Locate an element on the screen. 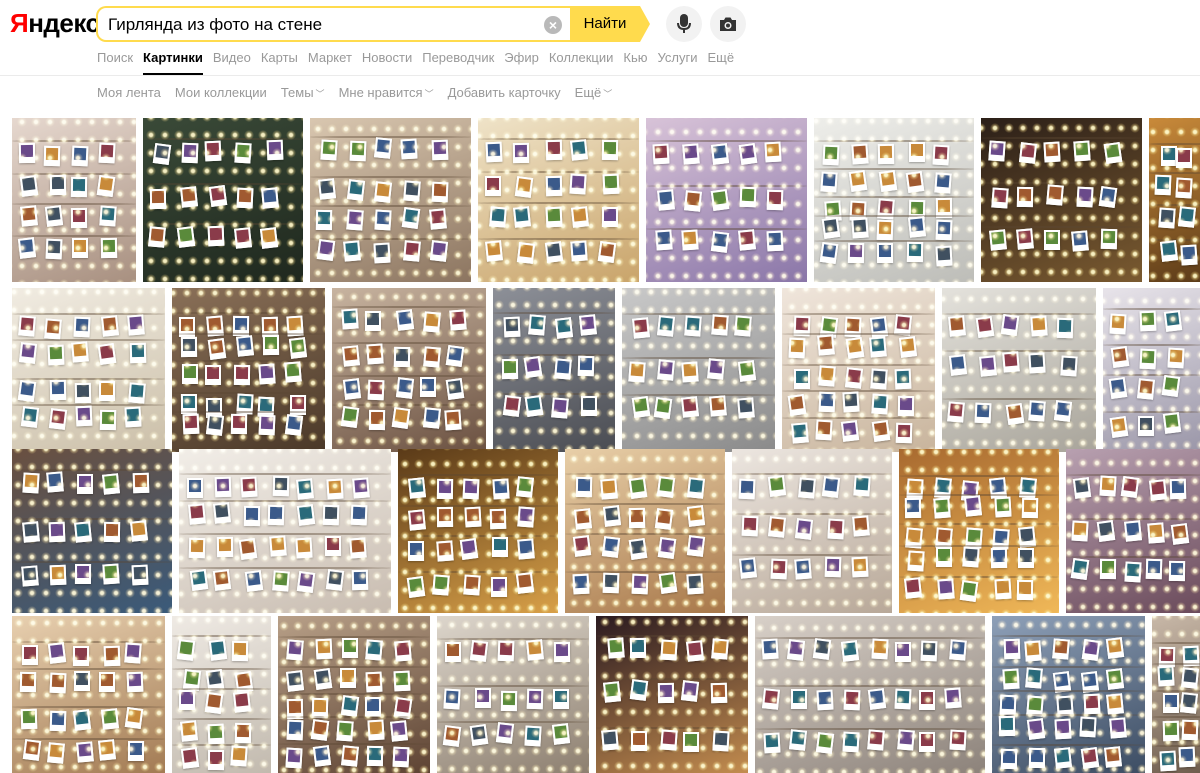 This screenshot has height=773, width=1200. search-box: × Найти is located at coordinates (374, 24).